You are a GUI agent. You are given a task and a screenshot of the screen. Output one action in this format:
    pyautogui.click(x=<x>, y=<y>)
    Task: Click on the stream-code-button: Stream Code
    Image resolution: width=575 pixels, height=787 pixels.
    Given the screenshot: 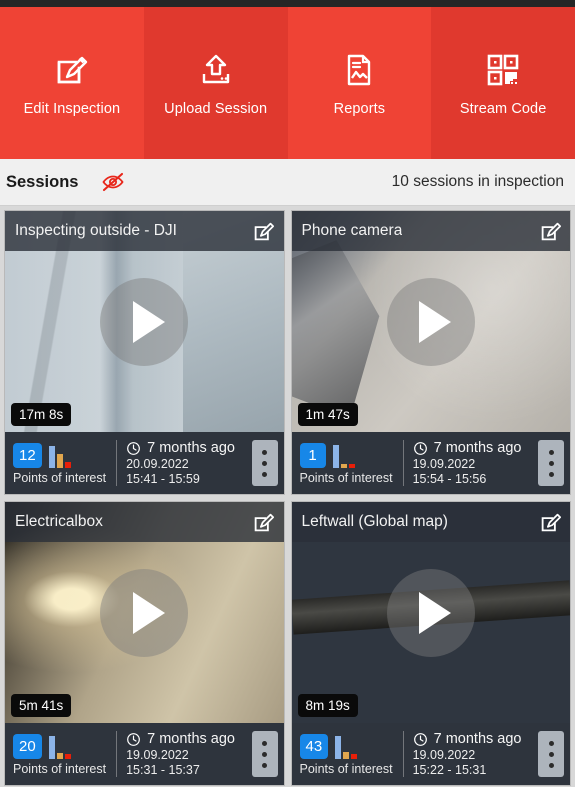 What is the action you would take?
    pyautogui.click(x=503, y=83)
    